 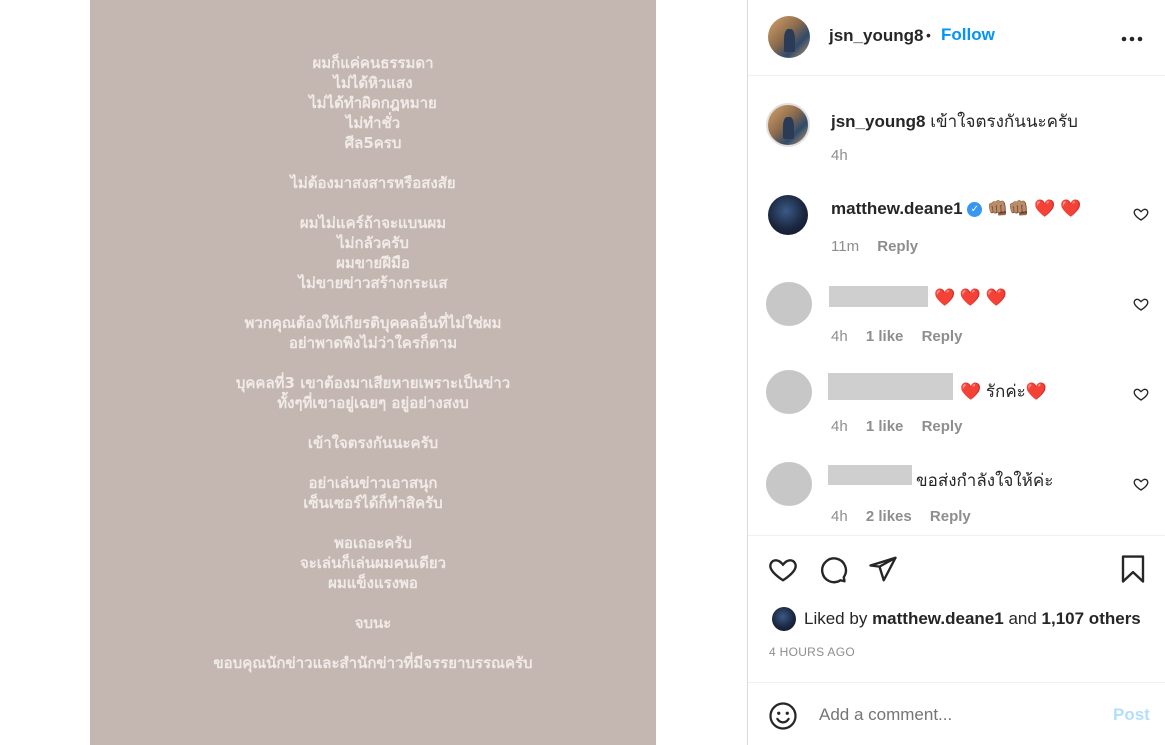 I want to click on caption-text: jsn_young8 เข้าใจตรงกันนะครับ, so click(x=954, y=121).